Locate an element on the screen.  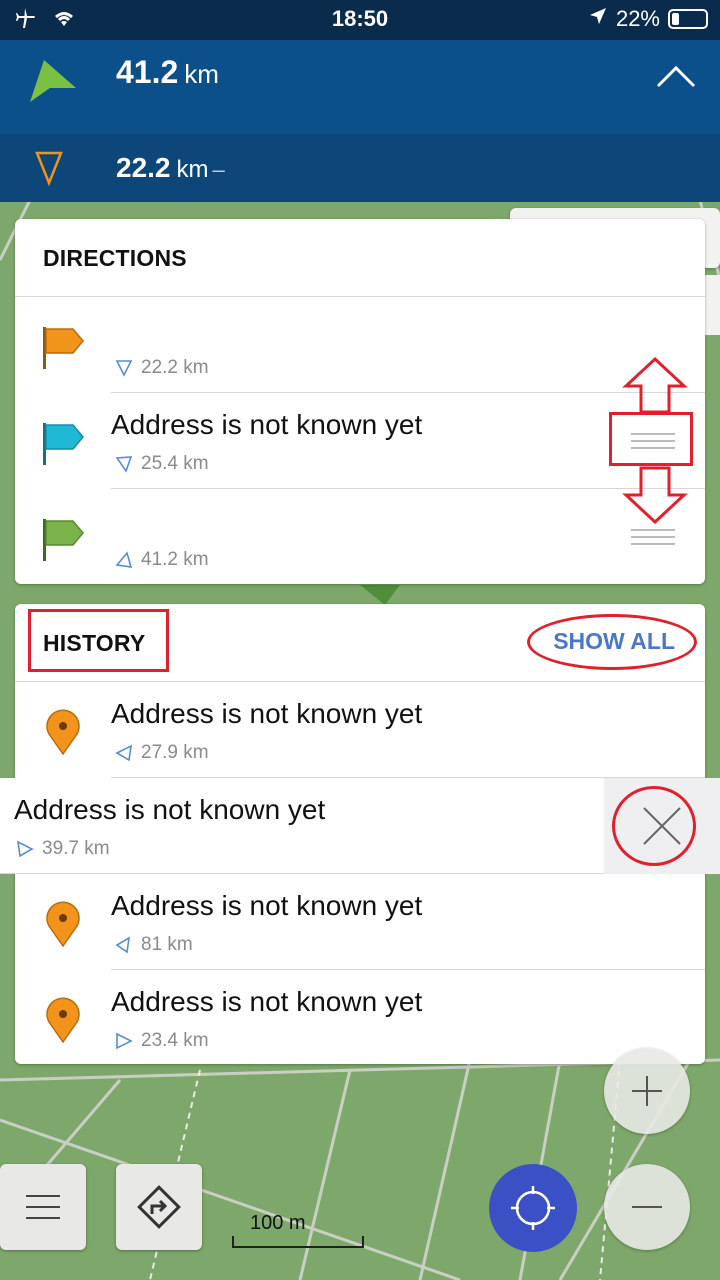
route-button is located at coordinates (159, 1207).